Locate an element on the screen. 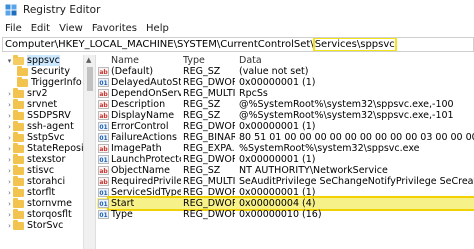 This screenshot has width=474, height=249. tree-item-stisvc: › stisvc is located at coordinates (30, 170).